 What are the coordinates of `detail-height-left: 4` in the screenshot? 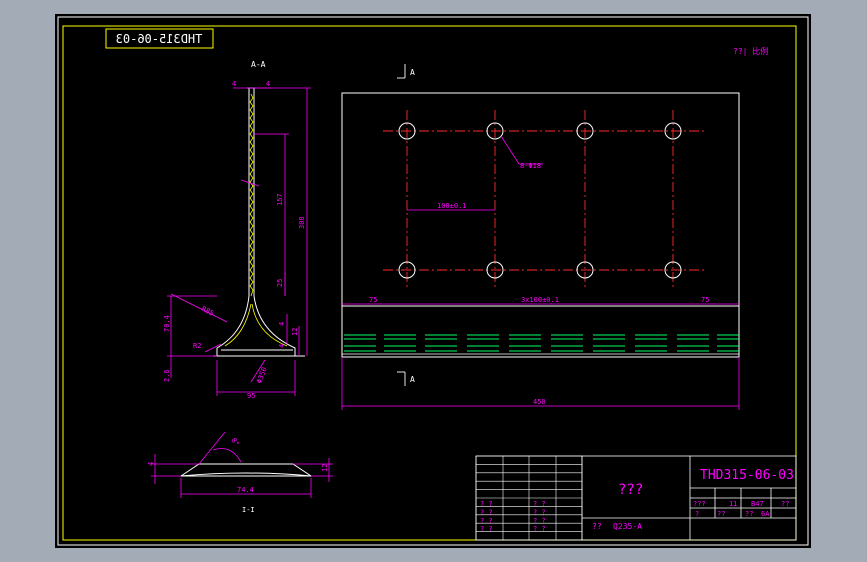 It's located at (151, 464).